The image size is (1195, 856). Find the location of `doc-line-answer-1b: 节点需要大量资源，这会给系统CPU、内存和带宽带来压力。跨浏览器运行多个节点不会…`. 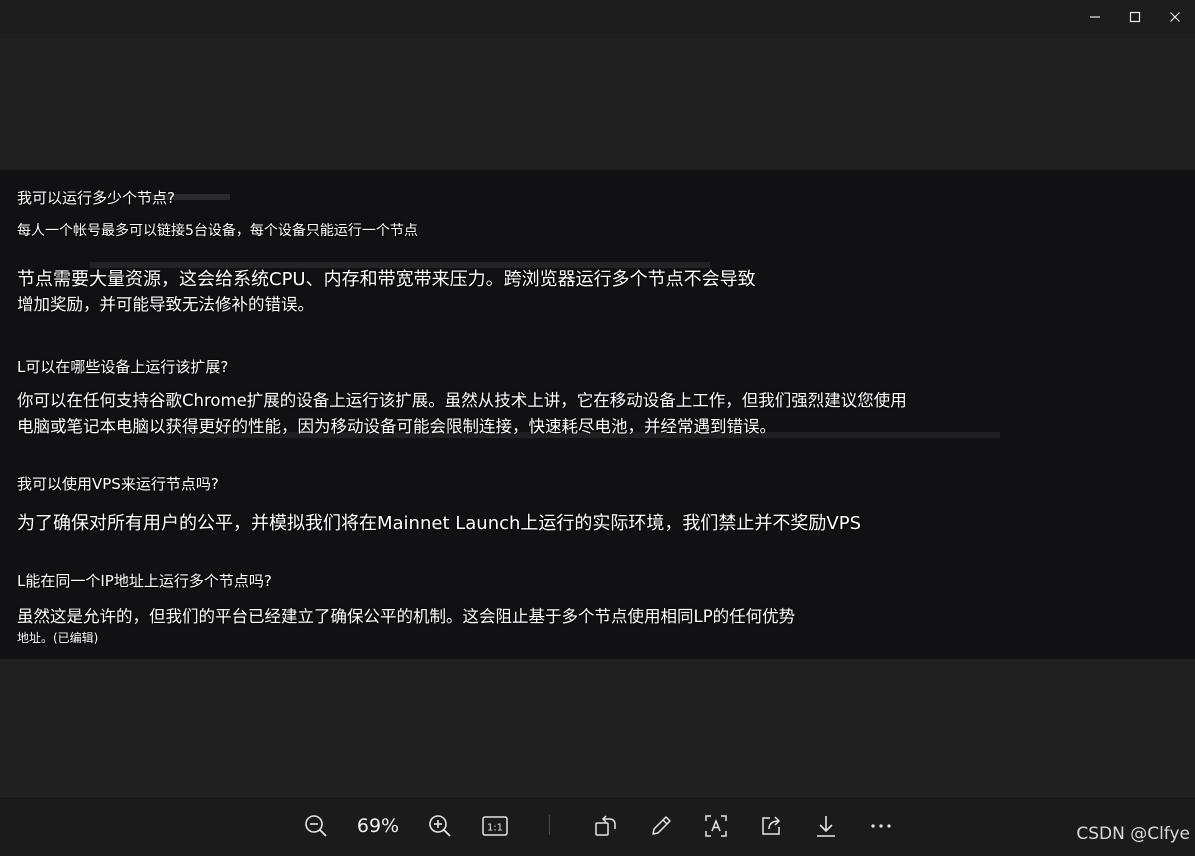

doc-line-answer-1b: 节点需要大量资源，这会给系统CPU、内存和带宽带来压力。跨浏览器运行多个节点不会… is located at coordinates (386, 279).